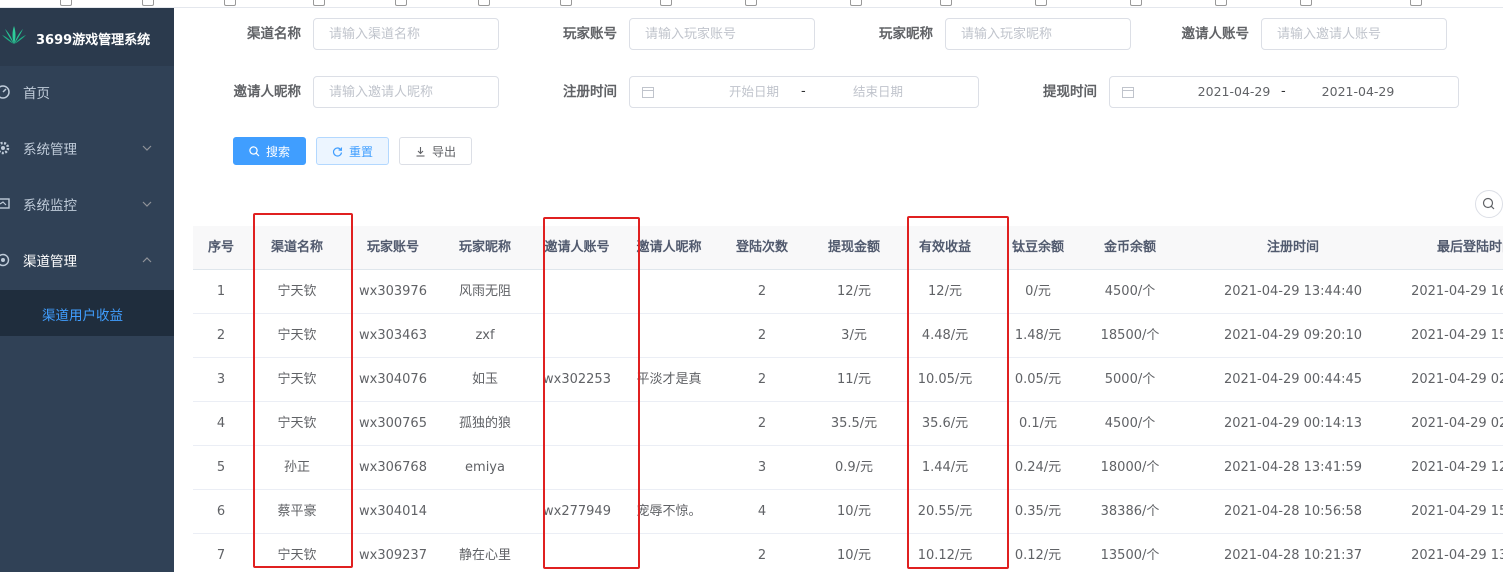 The width and height of the screenshot is (1503, 572). Describe the element at coordinates (267, 92) in the screenshot. I see `inviter-nickname-label: 邀请人昵称` at that location.